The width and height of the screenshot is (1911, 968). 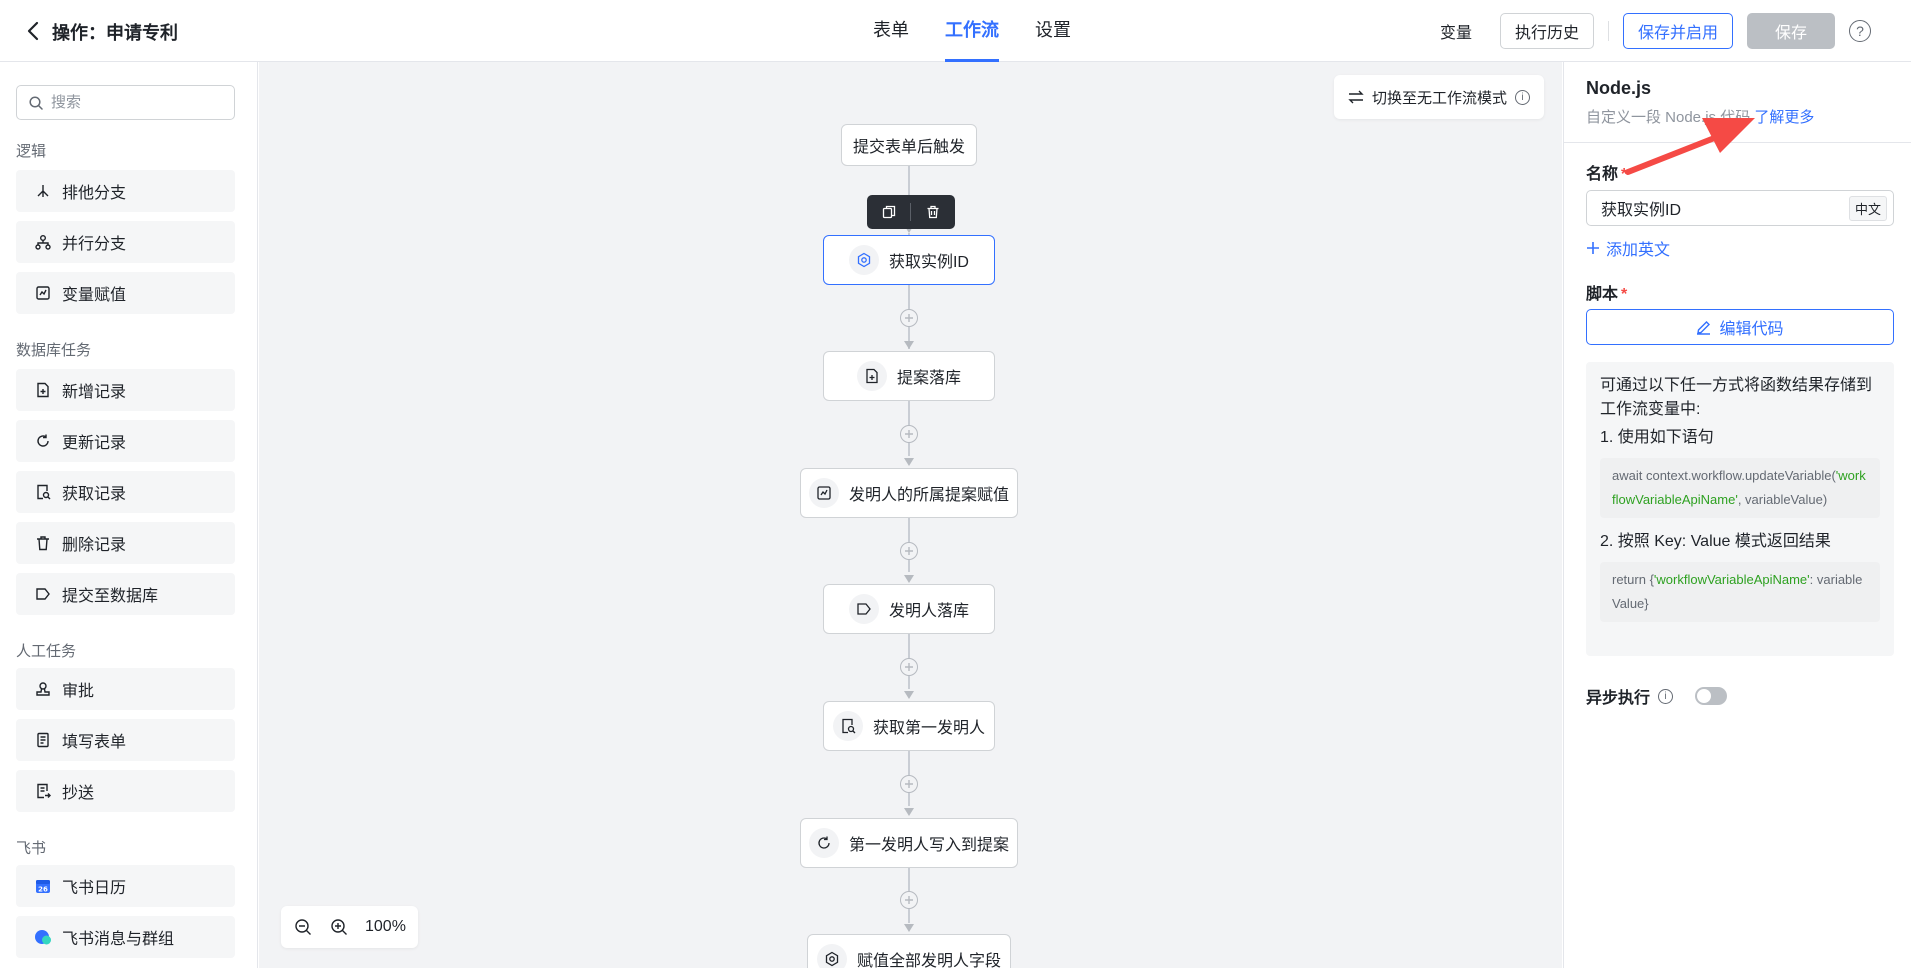 I want to click on sidebar-item-variable-assign: 变量赋值, so click(x=125, y=293).